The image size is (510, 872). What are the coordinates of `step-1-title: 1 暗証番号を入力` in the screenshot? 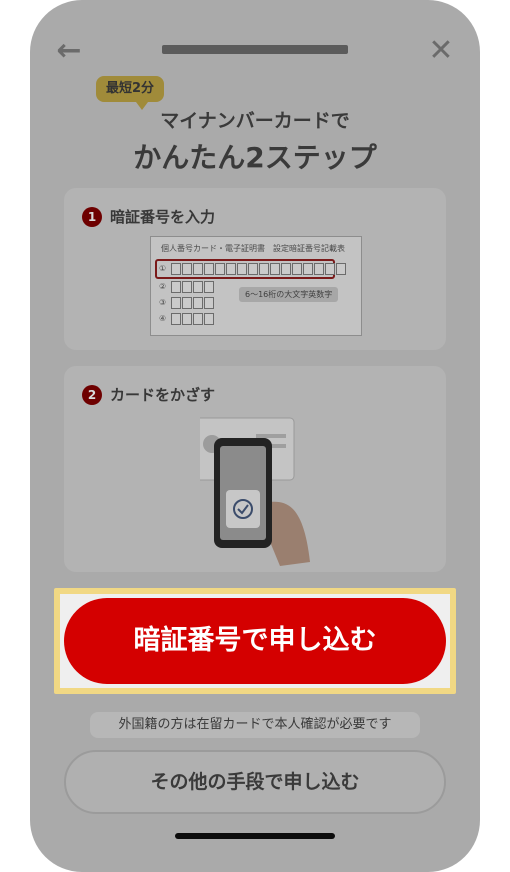 It's located at (148, 216).